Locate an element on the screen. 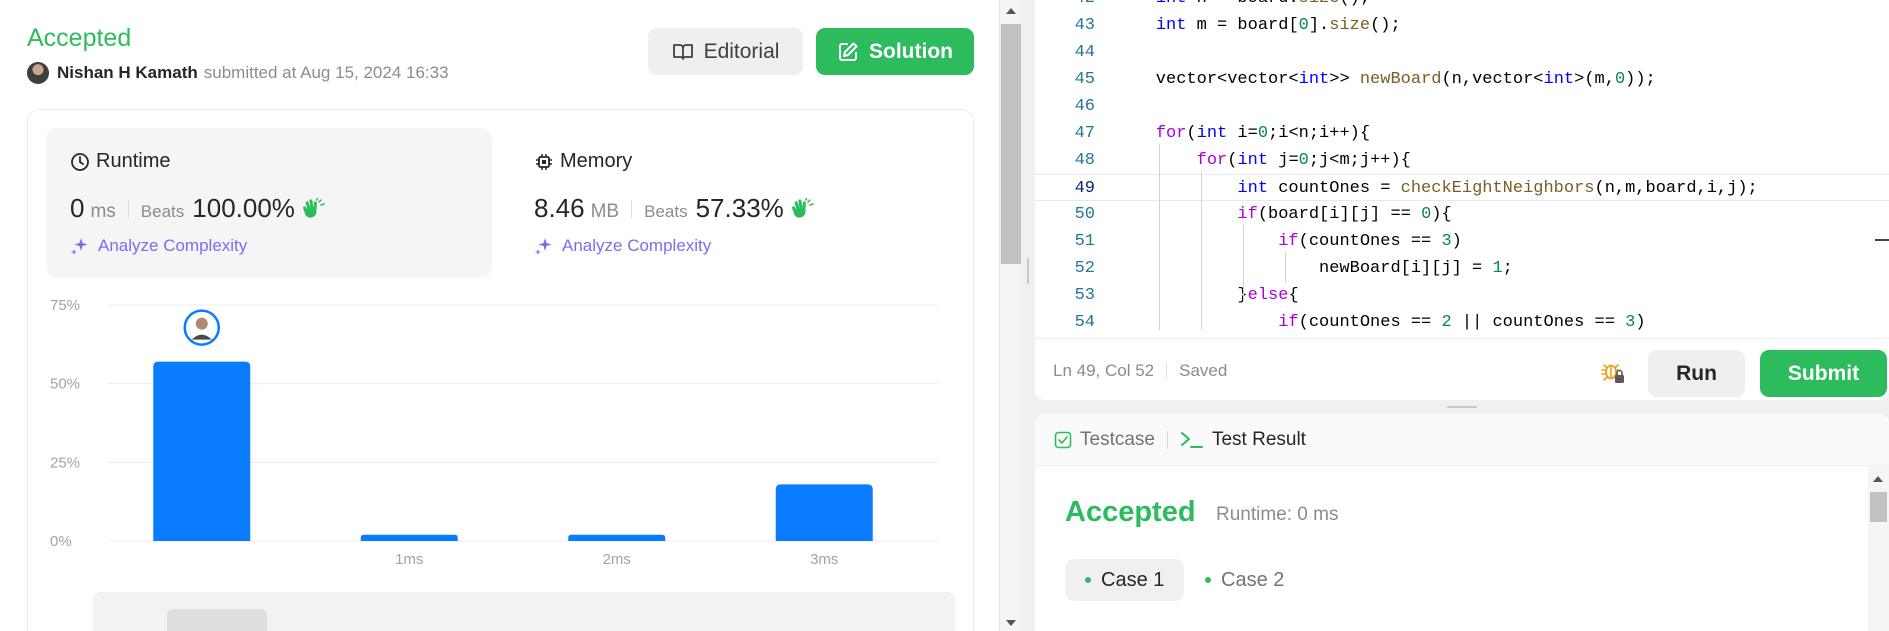 The image size is (1889, 631). result-scrollbar is located at coordinates (1878, 548).